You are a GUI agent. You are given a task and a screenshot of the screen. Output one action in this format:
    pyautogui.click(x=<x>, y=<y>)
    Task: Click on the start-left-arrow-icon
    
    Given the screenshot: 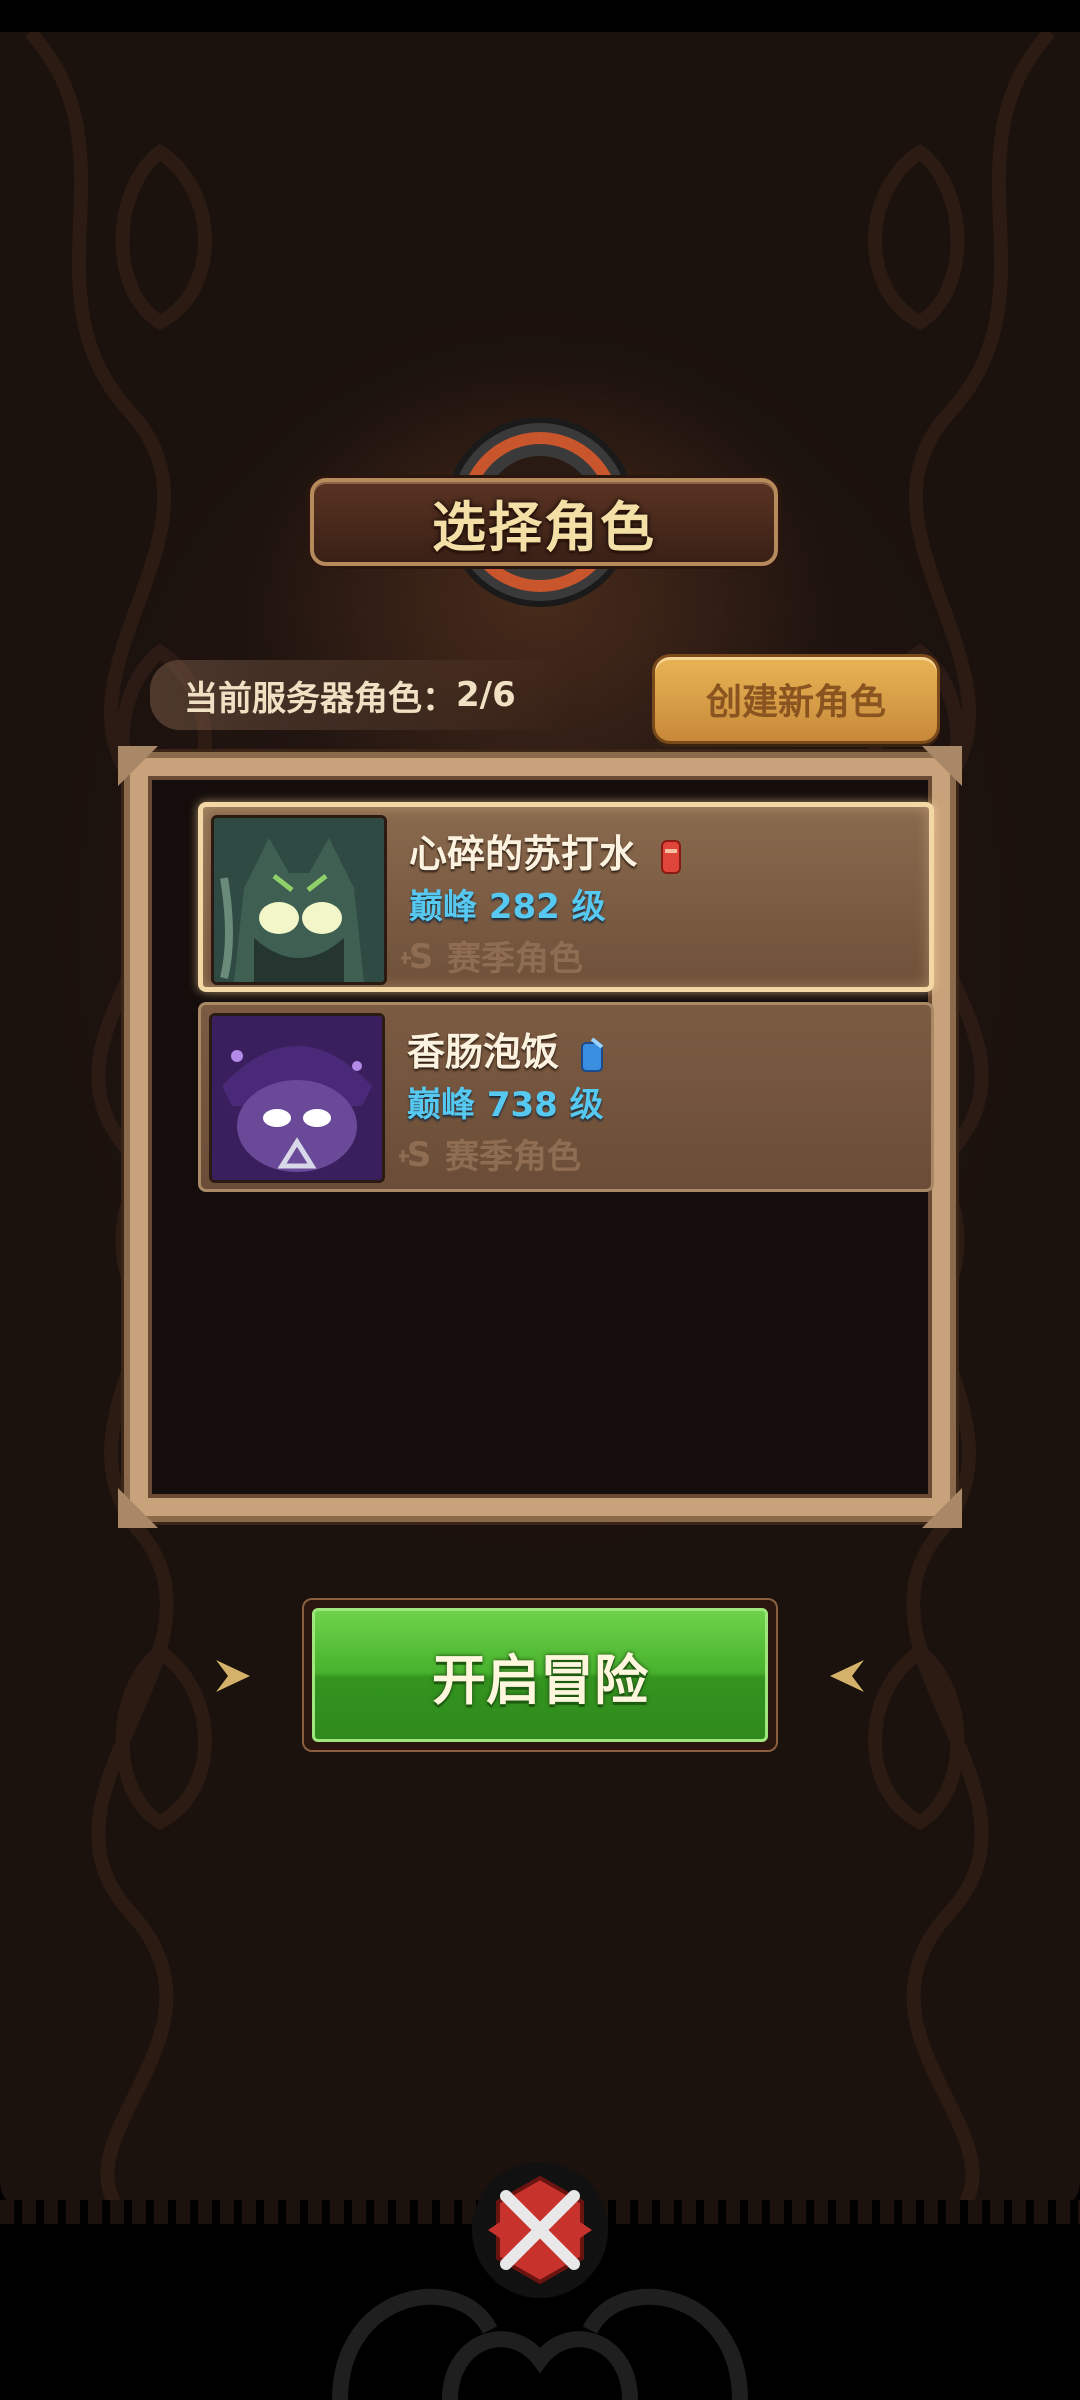 What is the action you would take?
    pyautogui.click(x=233, y=1676)
    